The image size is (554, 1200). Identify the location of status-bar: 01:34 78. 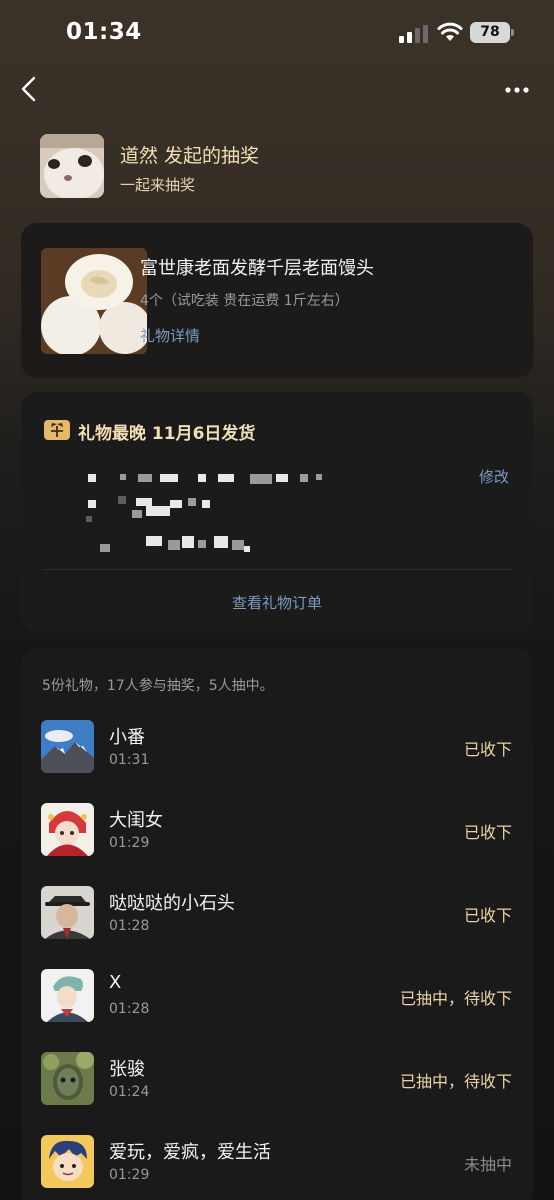
(277, 33).